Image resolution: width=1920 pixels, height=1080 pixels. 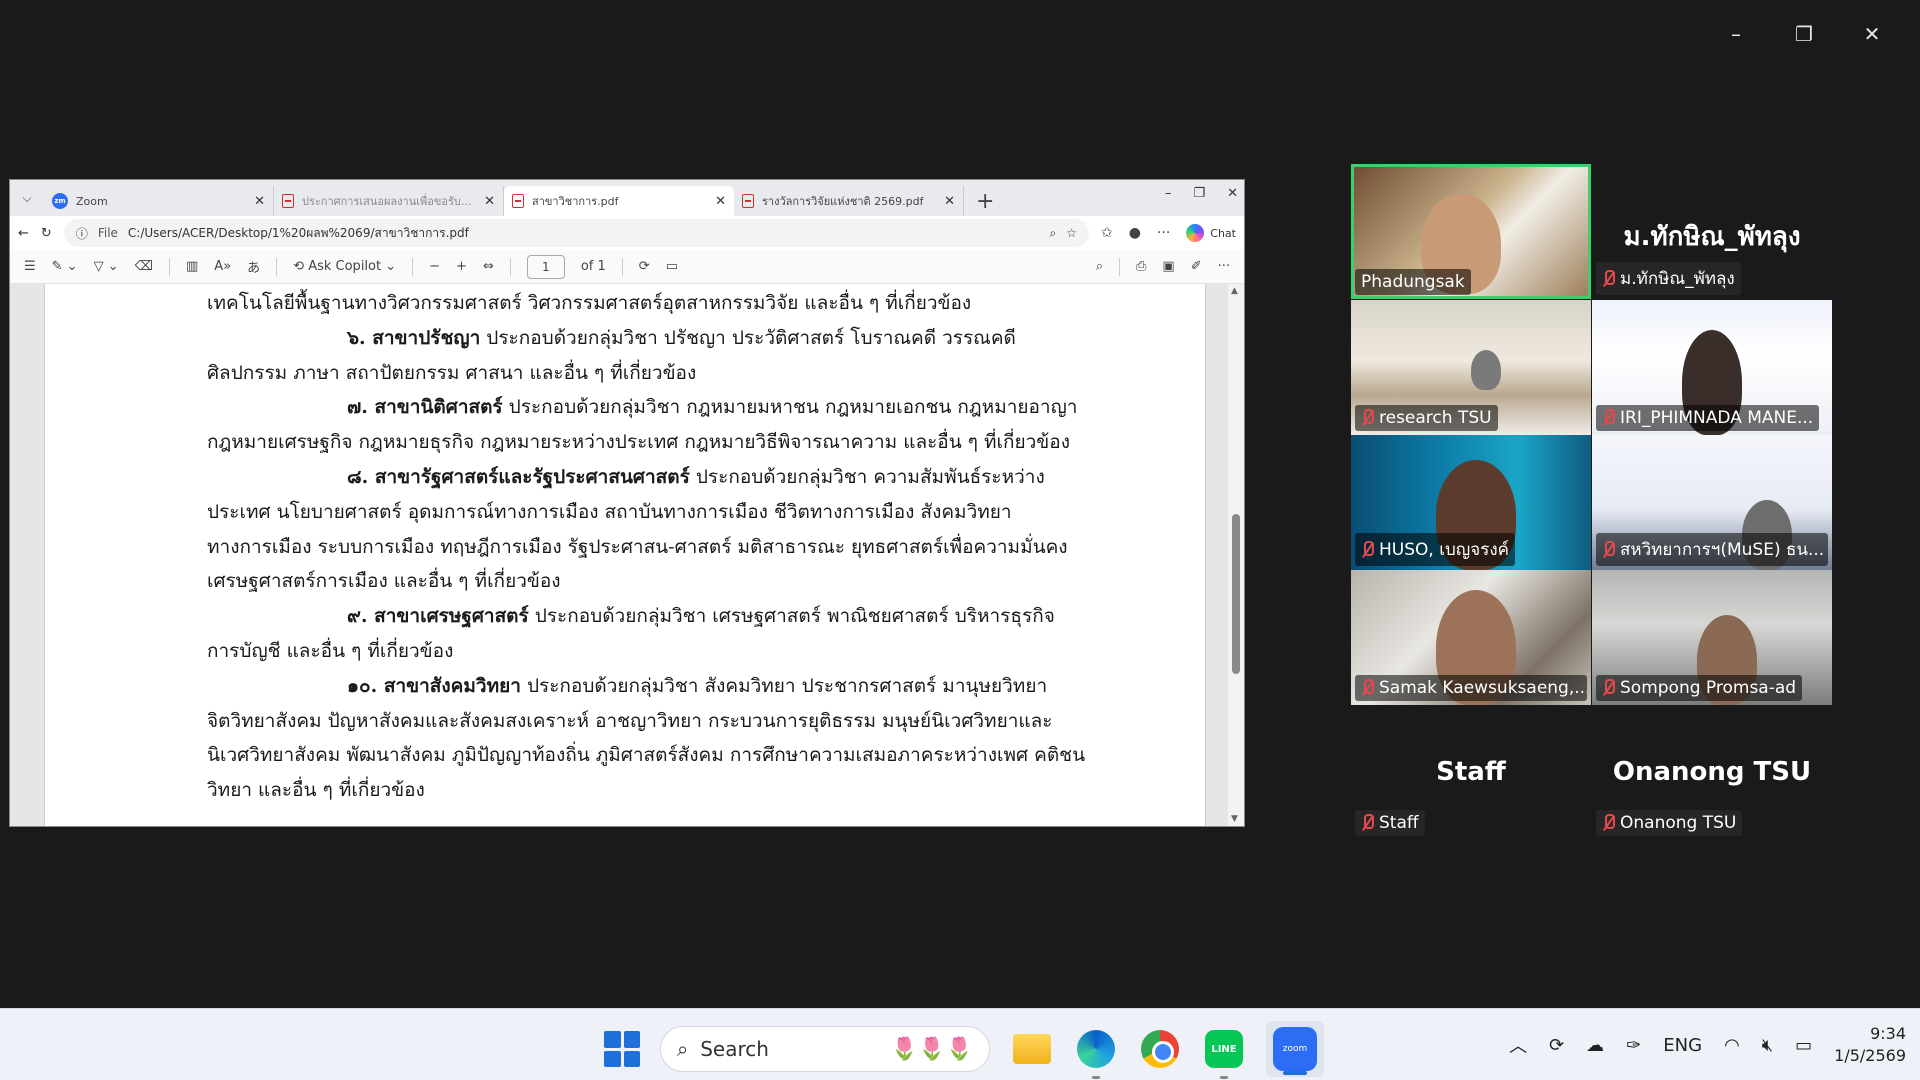 What do you see at coordinates (434, 266) in the screenshot?
I see `zoom-out-button: −` at bounding box center [434, 266].